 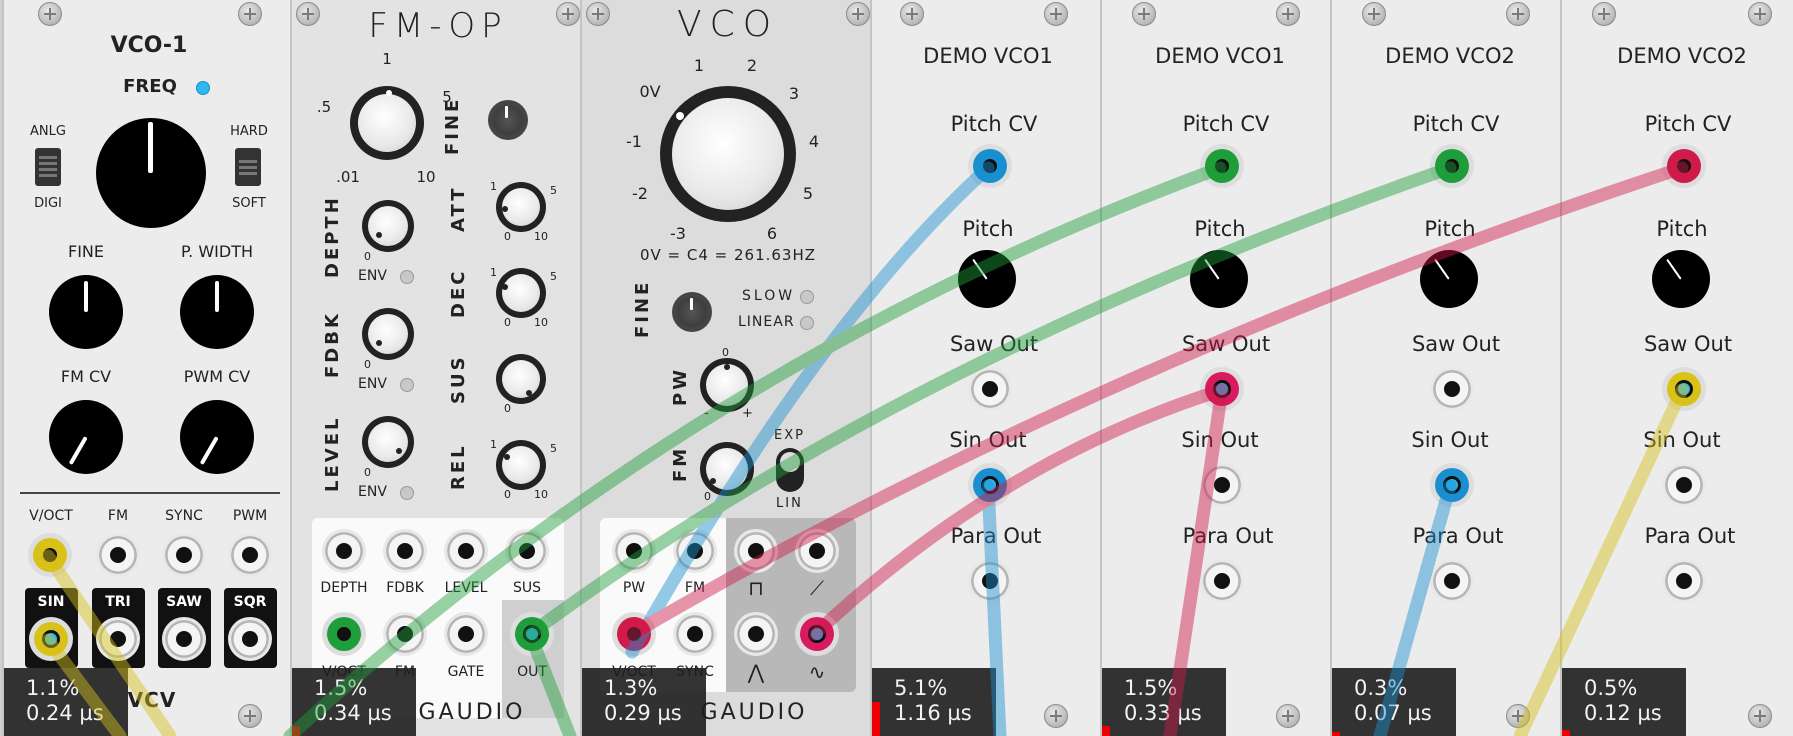 What do you see at coordinates (728, 154) in the screenshot?
I see `frequency-knob` at bounding box center [728, 154].